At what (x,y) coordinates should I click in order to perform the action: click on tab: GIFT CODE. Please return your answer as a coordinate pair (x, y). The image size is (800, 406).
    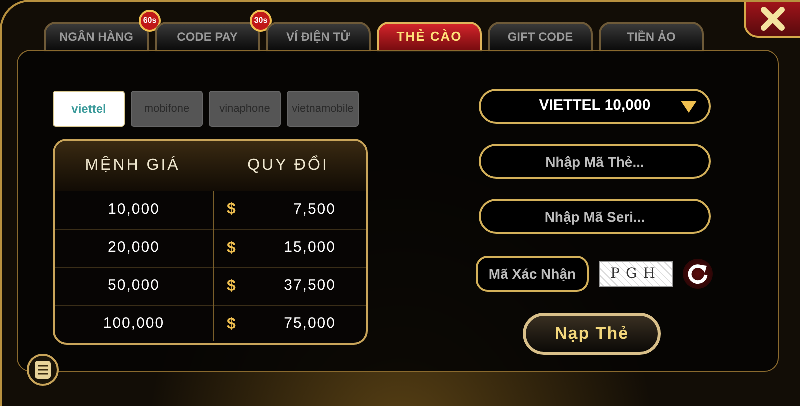
    Looking at the image, I should click on (540, 37).